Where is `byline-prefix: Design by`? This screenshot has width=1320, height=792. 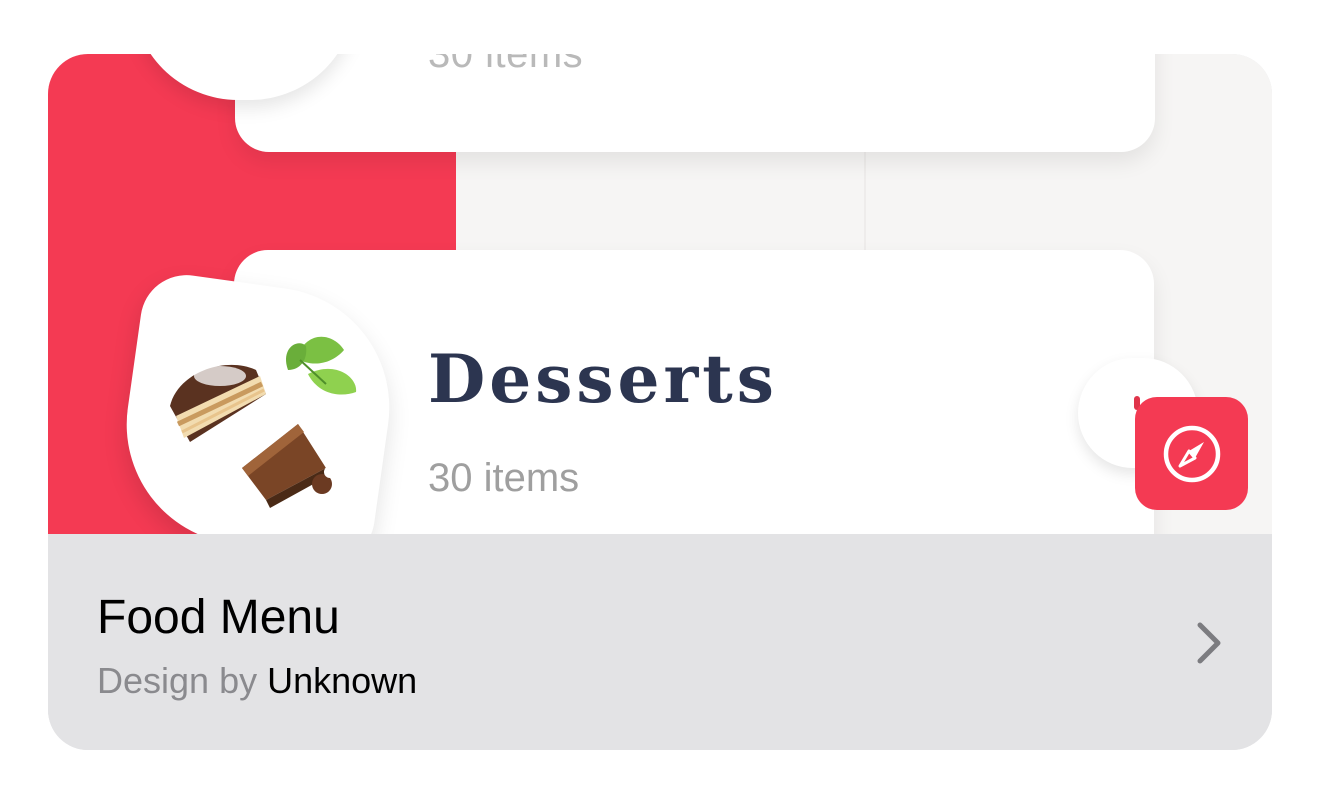 byline-prefix: Design by is located at coordinates (177, 680).